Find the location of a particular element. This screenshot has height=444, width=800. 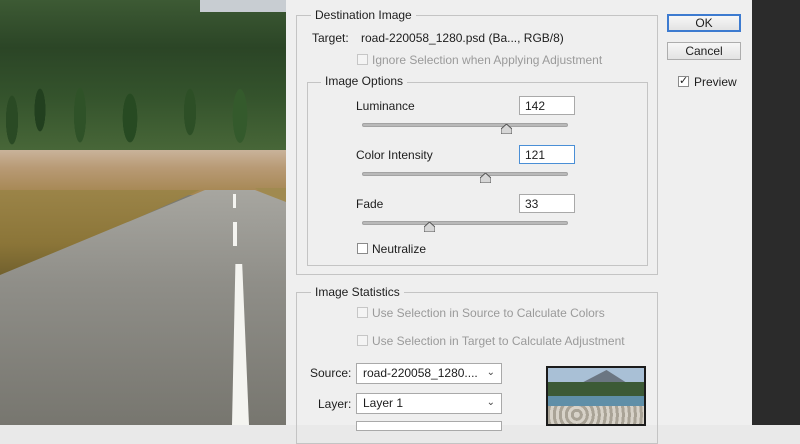

image-statistics-title: Image Statistics is located at coordinates (357, 292).